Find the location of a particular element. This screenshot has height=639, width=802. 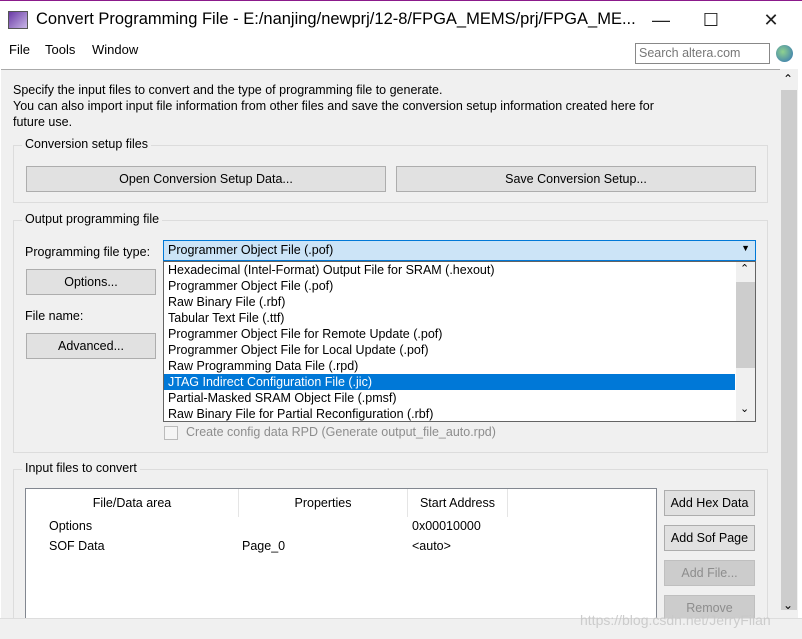

column-header: File/Data area is located at coordinates (132, 503).